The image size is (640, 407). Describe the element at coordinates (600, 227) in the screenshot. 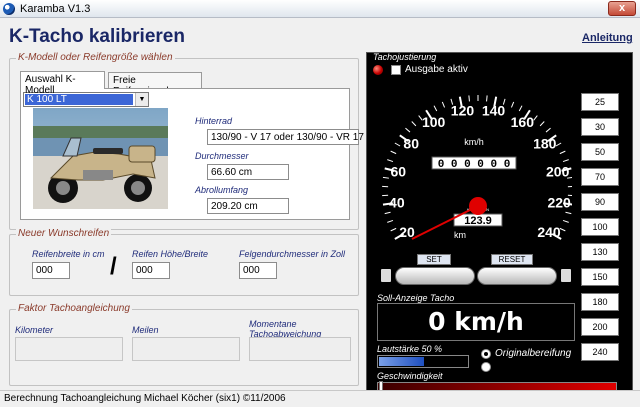

I see `speed-button-100: 100` at that location.